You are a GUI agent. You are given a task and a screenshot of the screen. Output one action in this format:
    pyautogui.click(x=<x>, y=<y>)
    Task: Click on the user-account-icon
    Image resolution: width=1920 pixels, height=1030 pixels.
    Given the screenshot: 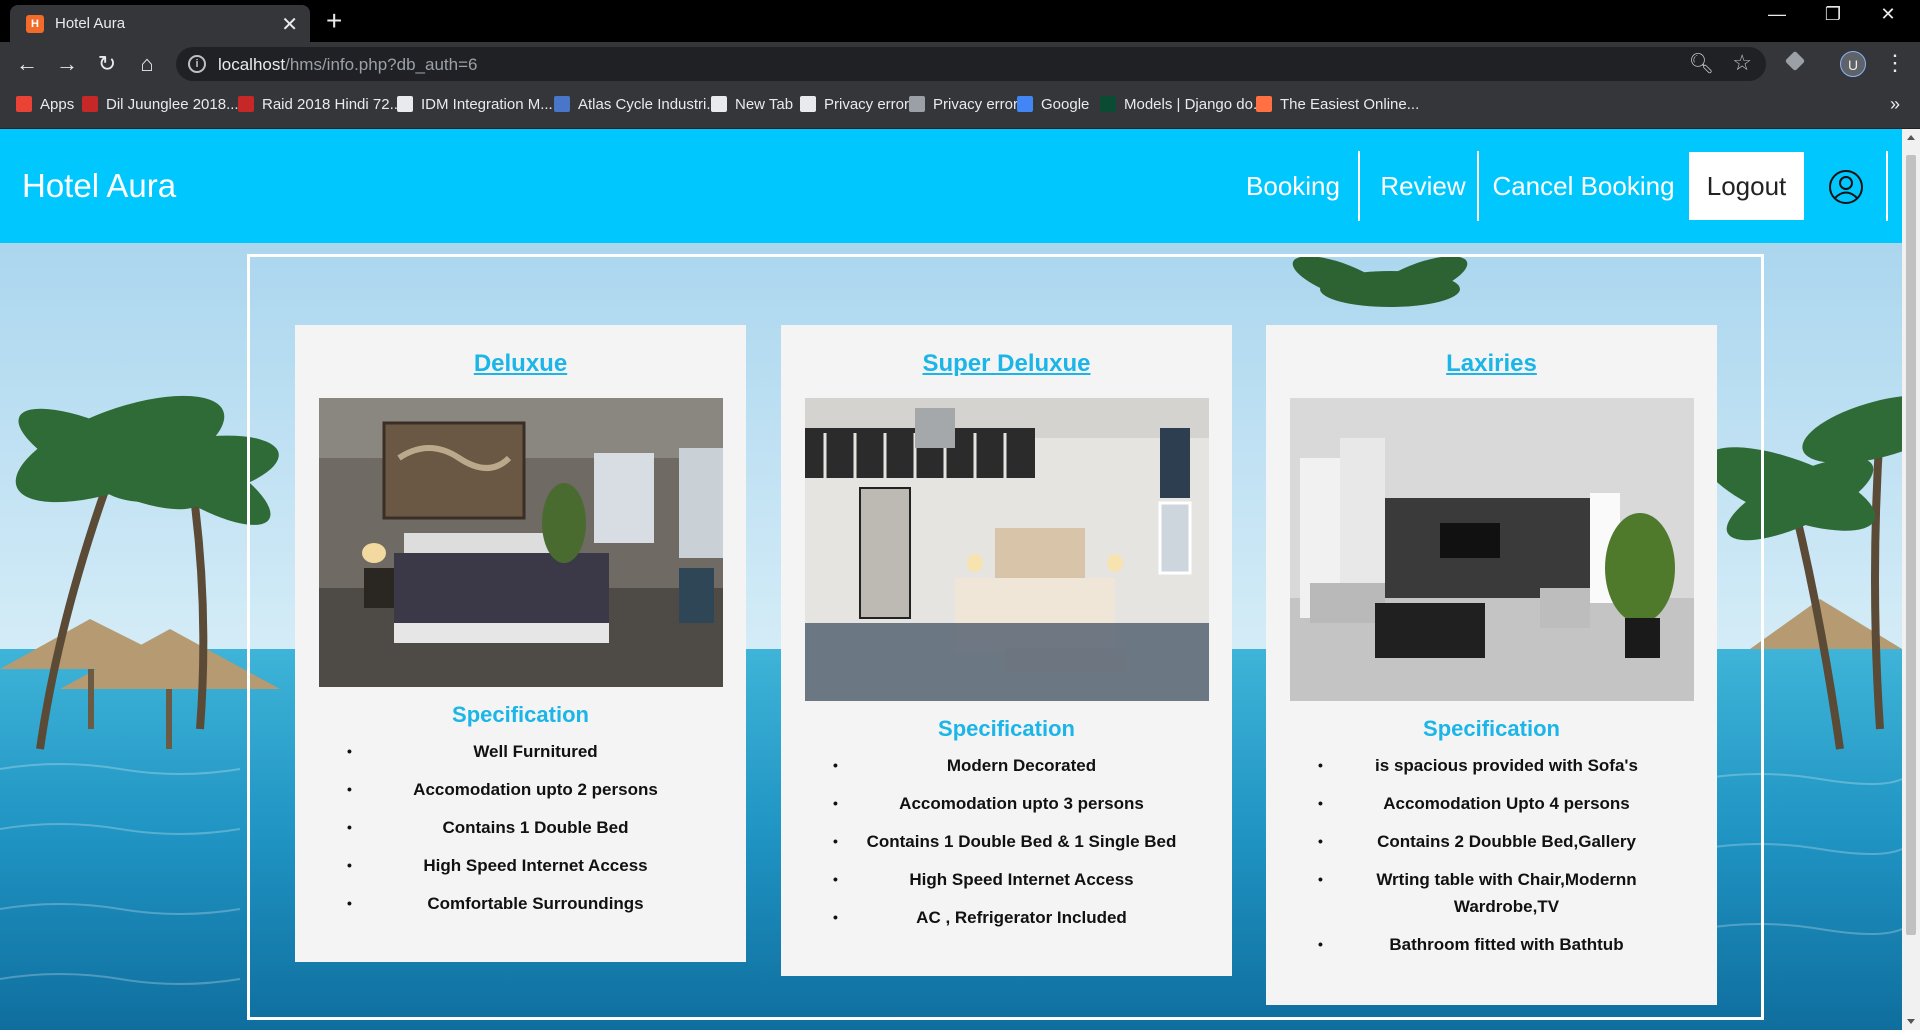 What is the action you would take?
    pyautogui.click(x=1846, y=187)
    